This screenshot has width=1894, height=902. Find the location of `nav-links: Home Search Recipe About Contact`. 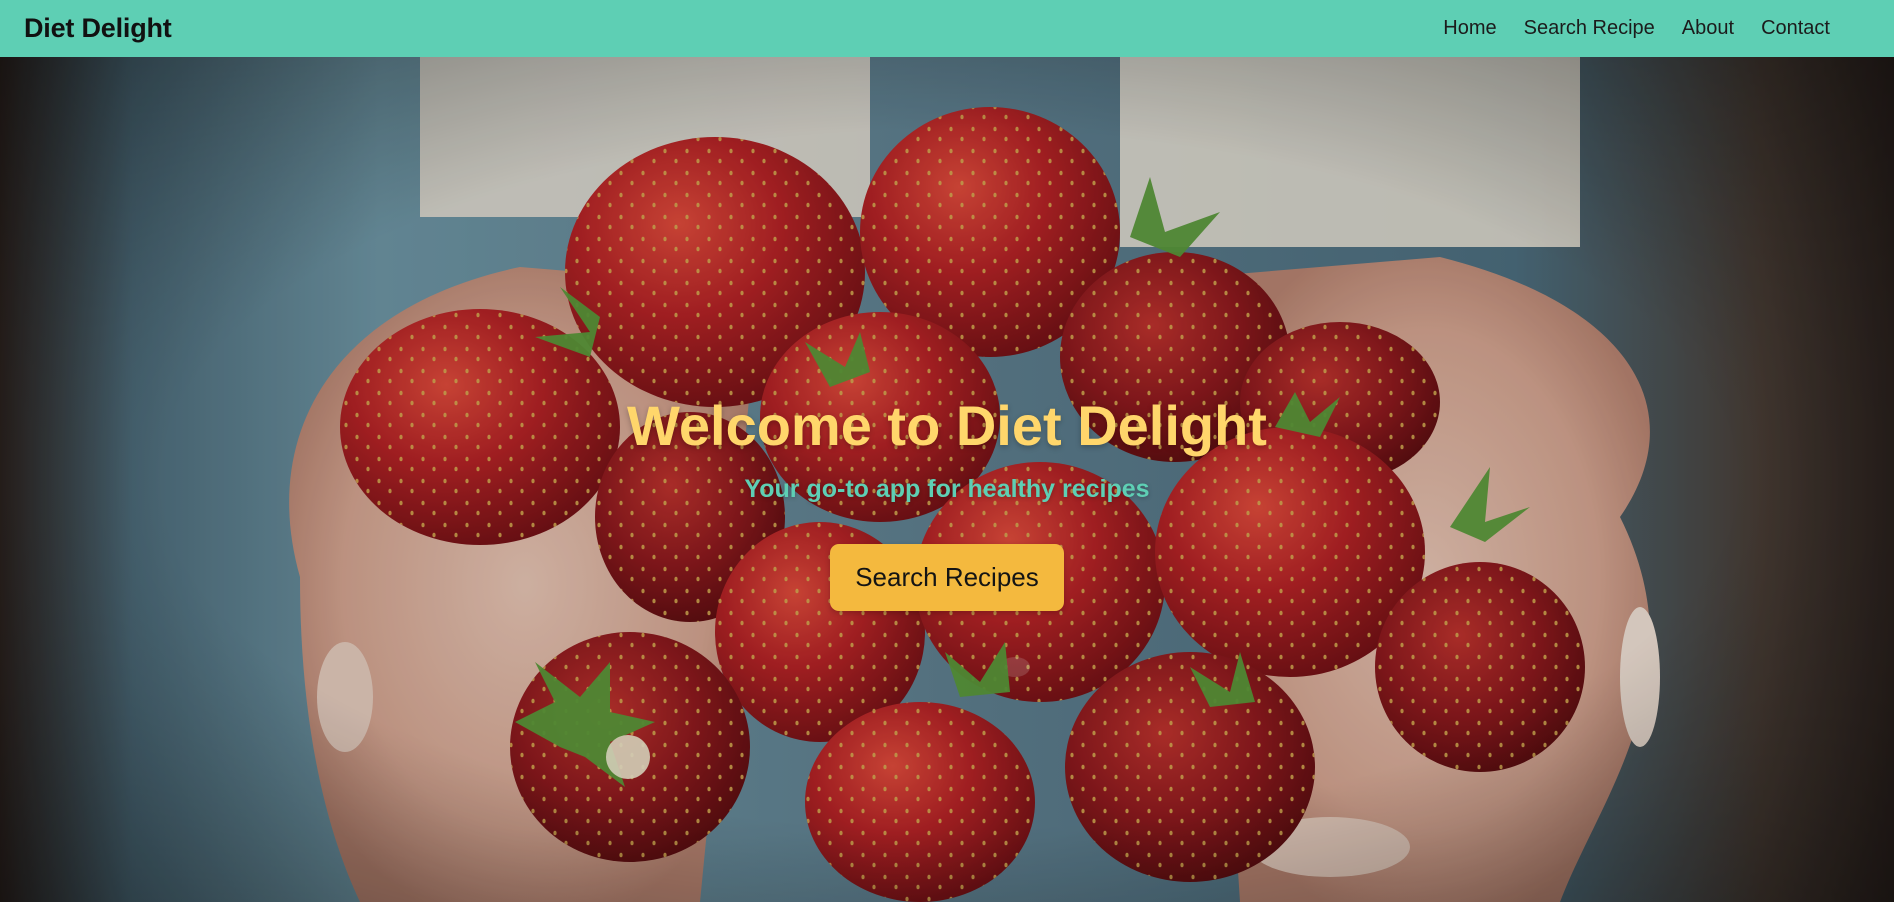

nav-links: Home Search Recipe About Contact is located at coordinates (1636, 28).